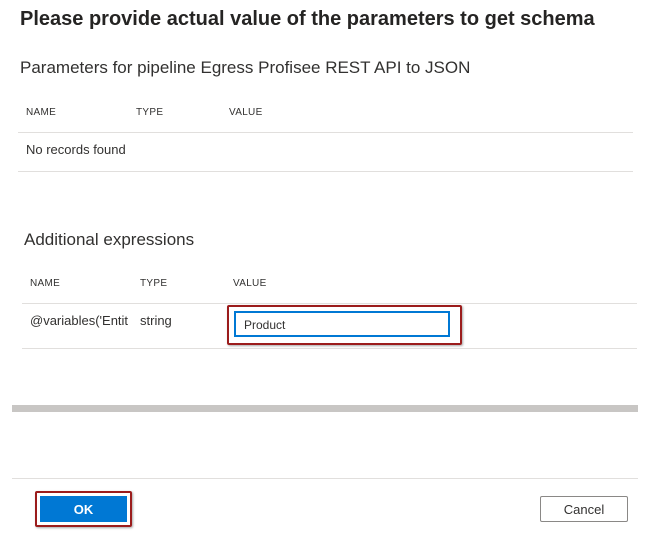 The image size is (652, 547). What do you see at coordinates (246, 112) in the screenshot?
I see `parameters-column-value: VALUE` at bounding box center [246, 112].